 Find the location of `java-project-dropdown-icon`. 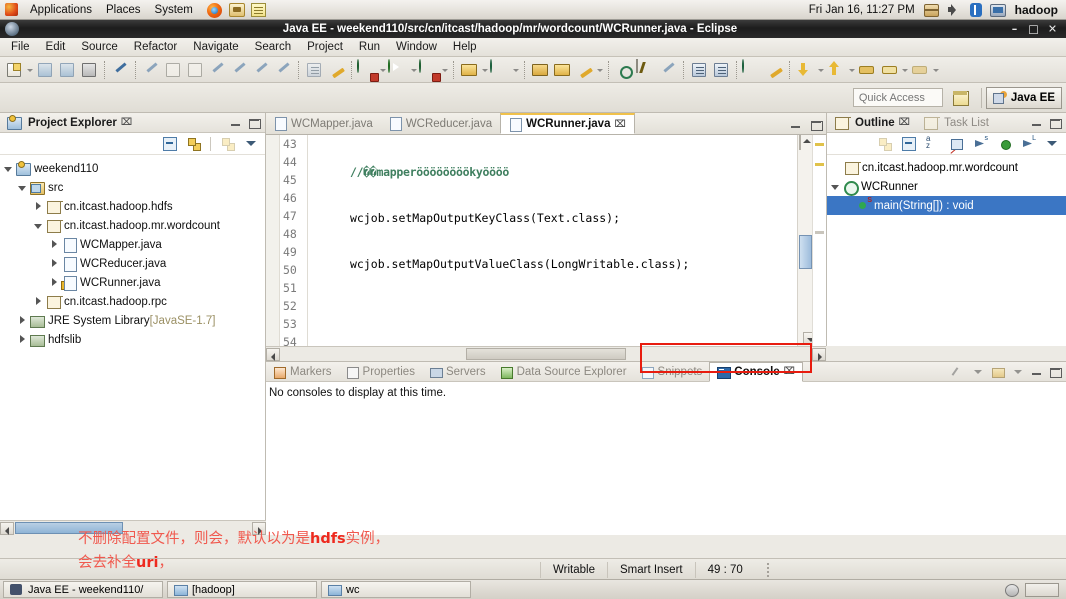

java-project-dropdown-icon is located at coordinates (484, 70).